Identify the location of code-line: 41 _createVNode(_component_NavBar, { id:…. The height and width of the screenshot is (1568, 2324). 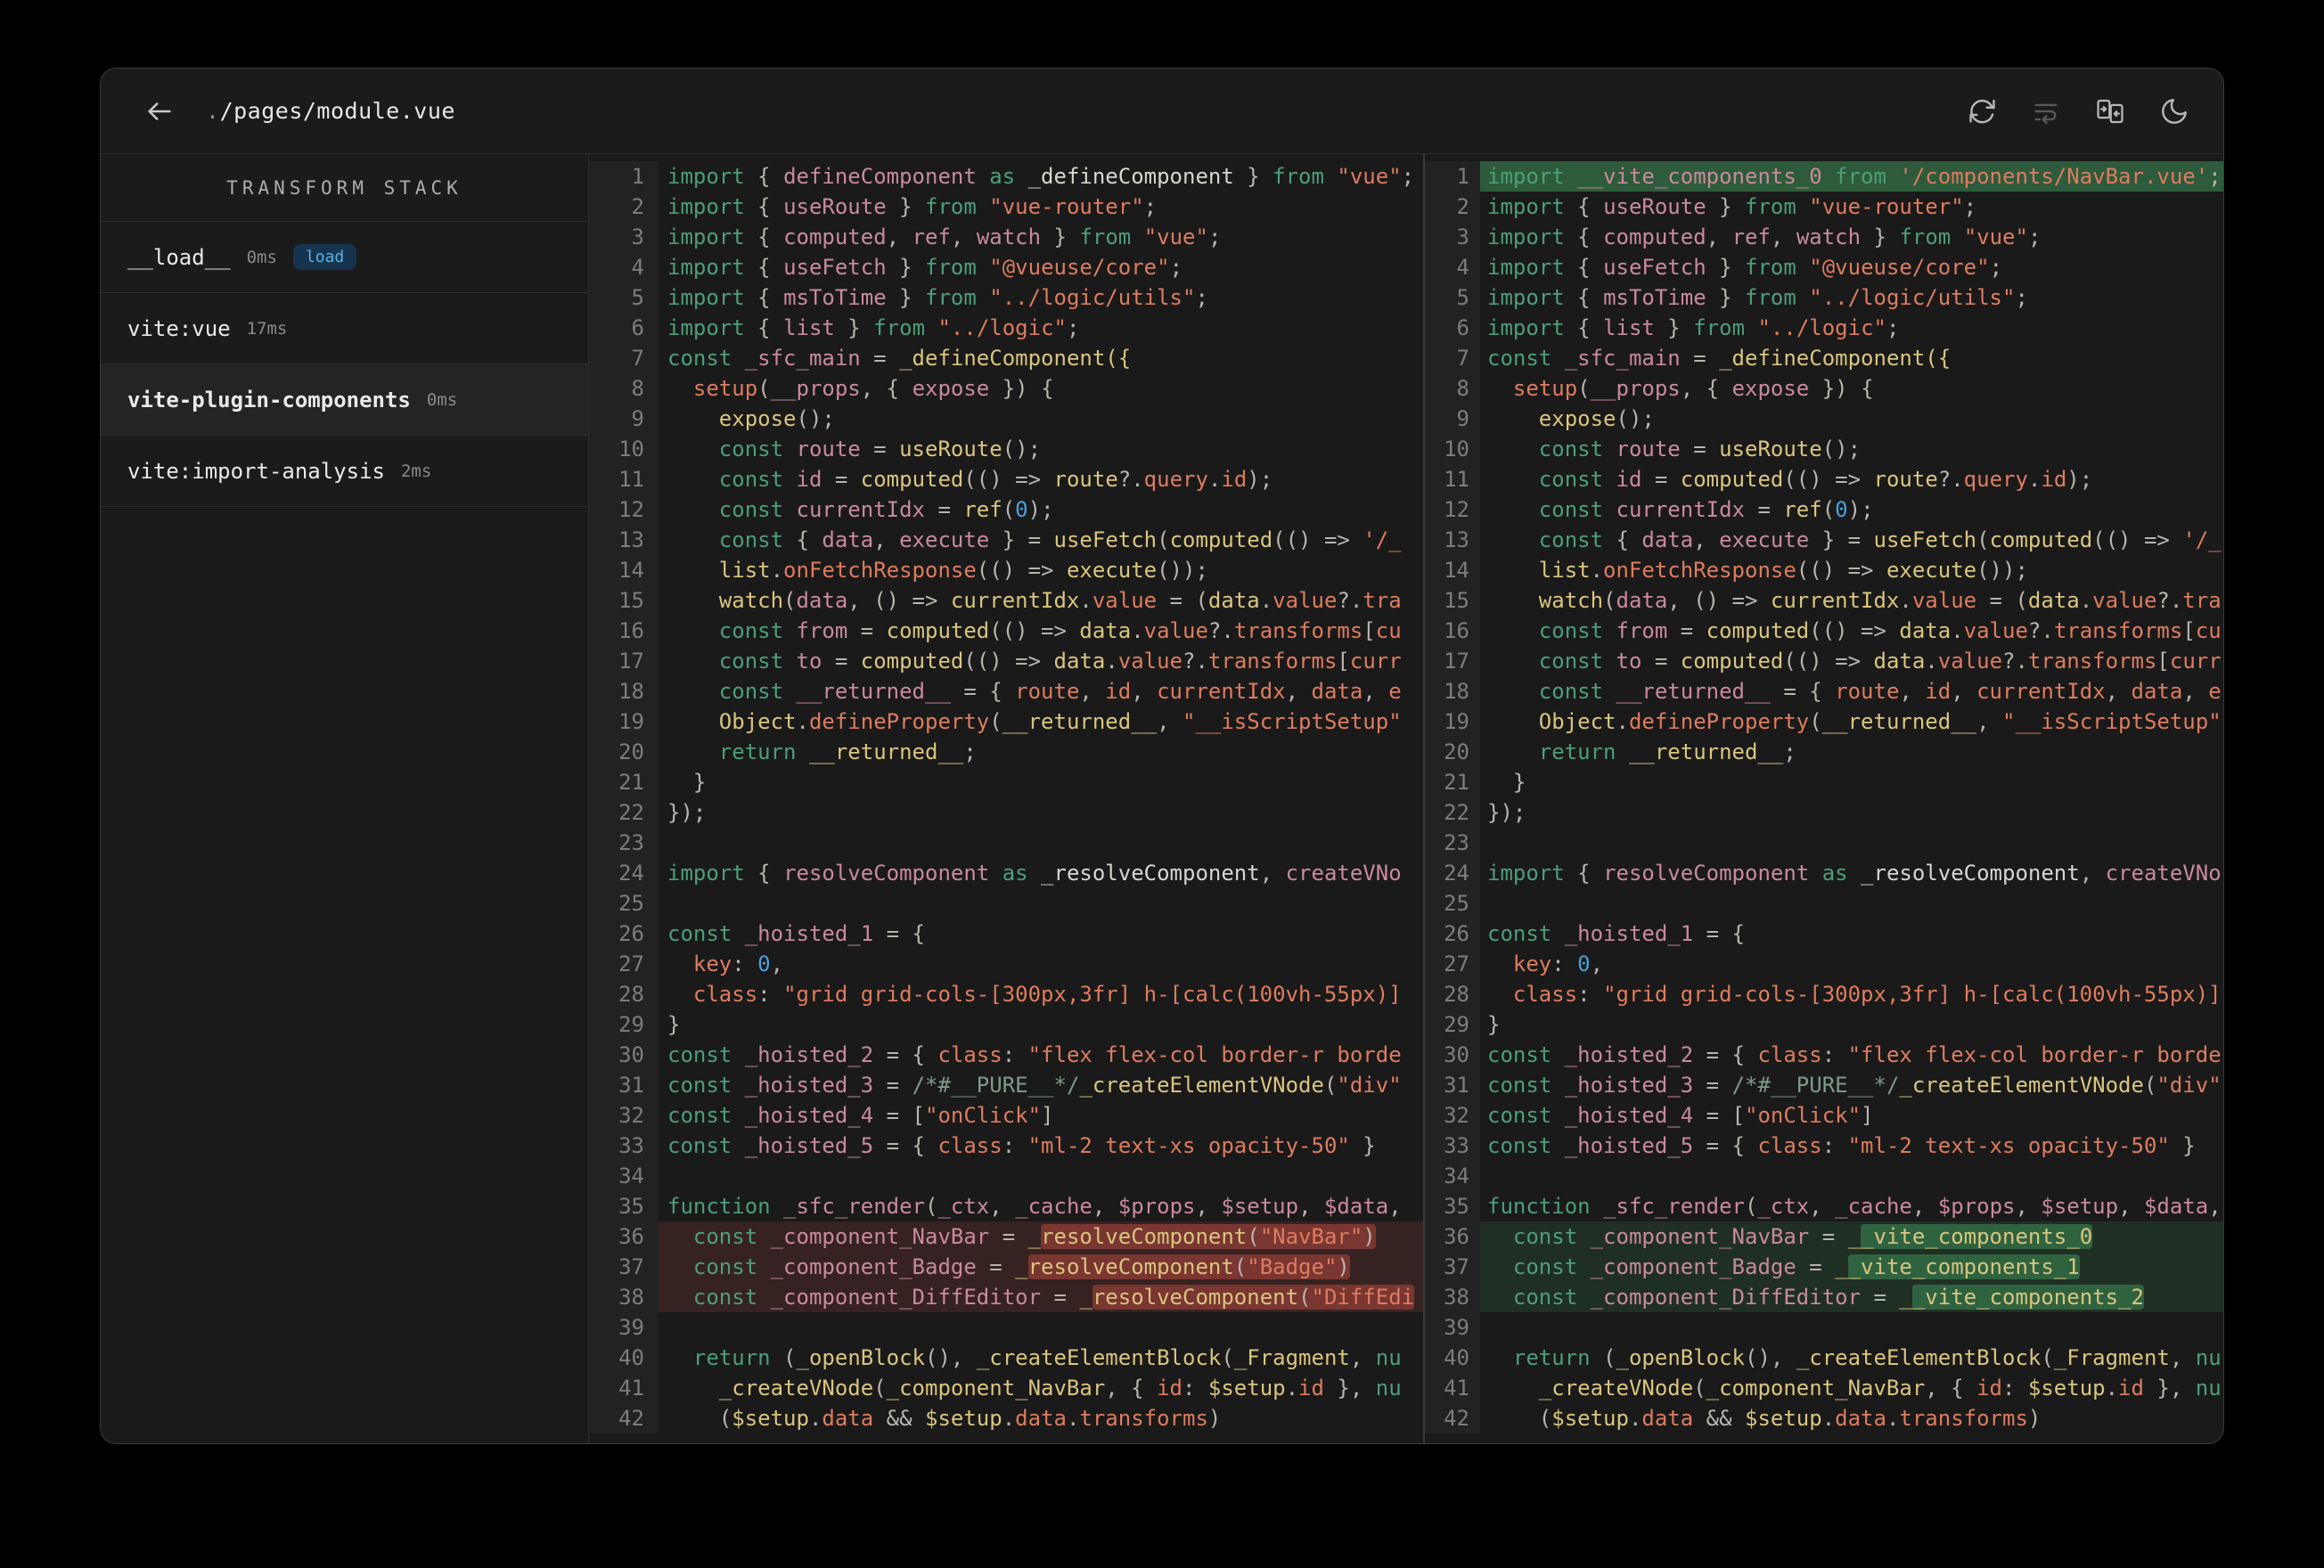
(1006, 1388).